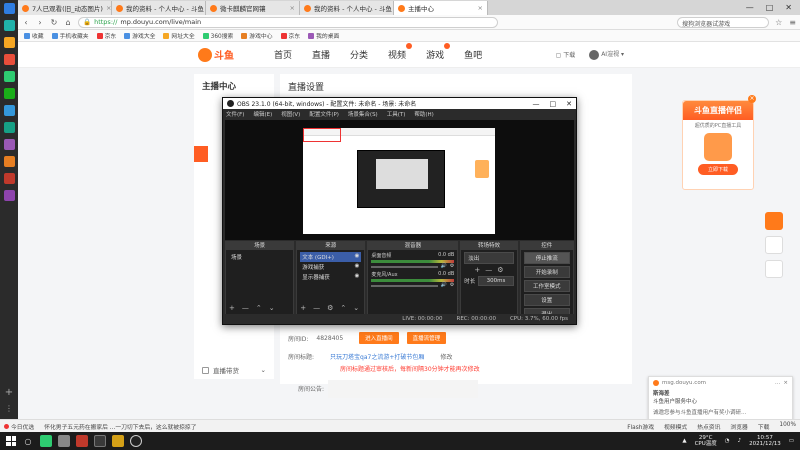 This screenshot has width=800, height=450. I want to click on video-icon, so click(9, 76).